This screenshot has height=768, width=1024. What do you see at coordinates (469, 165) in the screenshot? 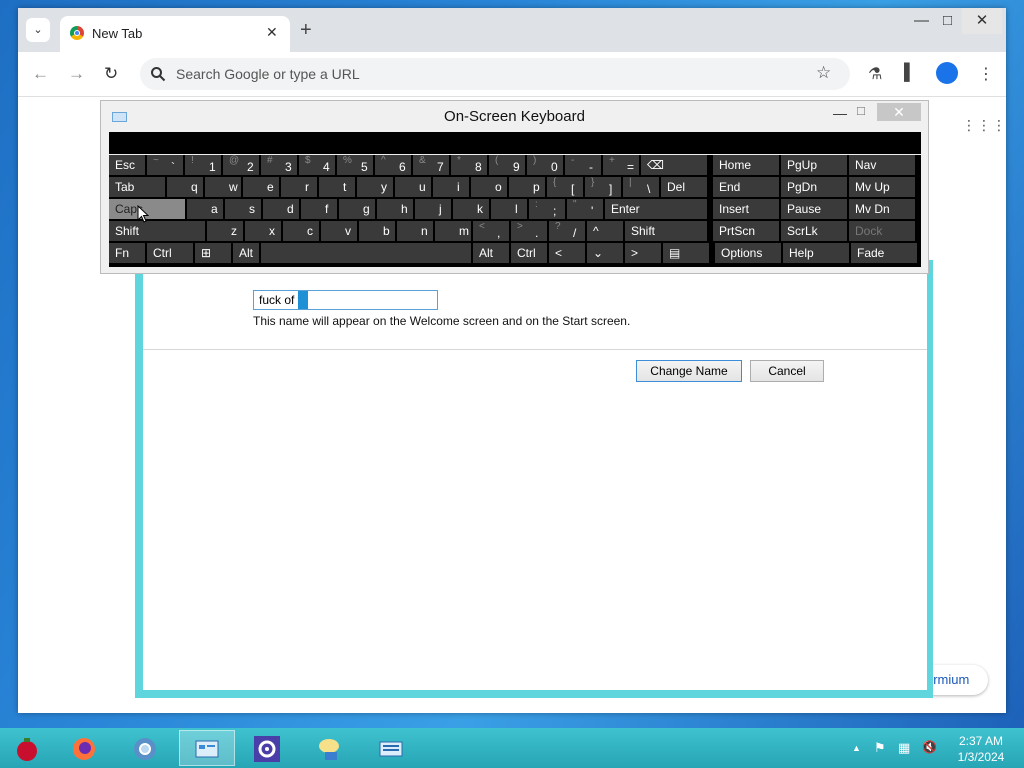
I see `key-8: * 8` at bounding box center [469, 165].